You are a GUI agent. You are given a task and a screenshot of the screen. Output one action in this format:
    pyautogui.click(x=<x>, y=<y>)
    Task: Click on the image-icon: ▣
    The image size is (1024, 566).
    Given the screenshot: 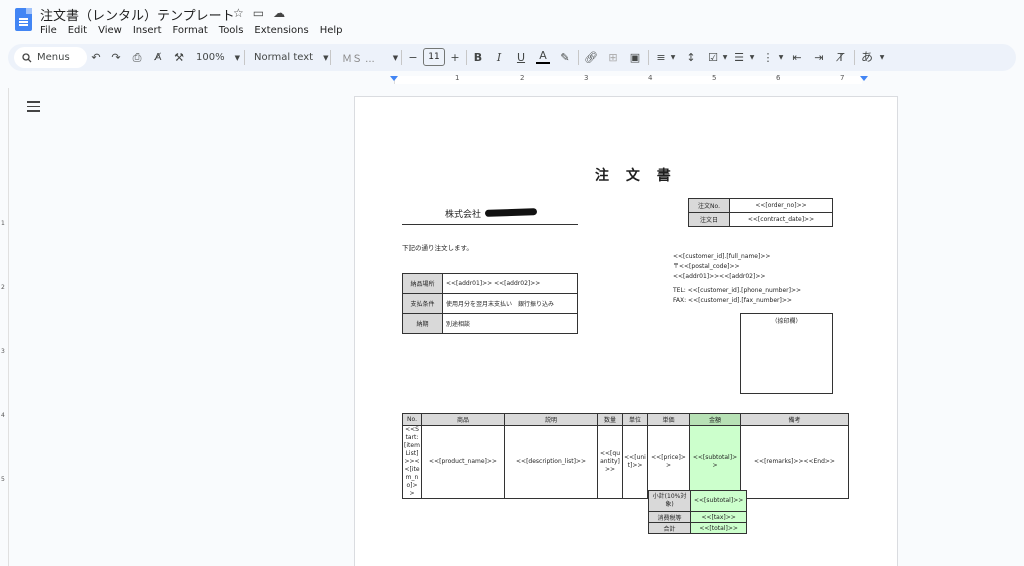 What is the action you would take?
    pyautogui.click(x=635, y=57)
    